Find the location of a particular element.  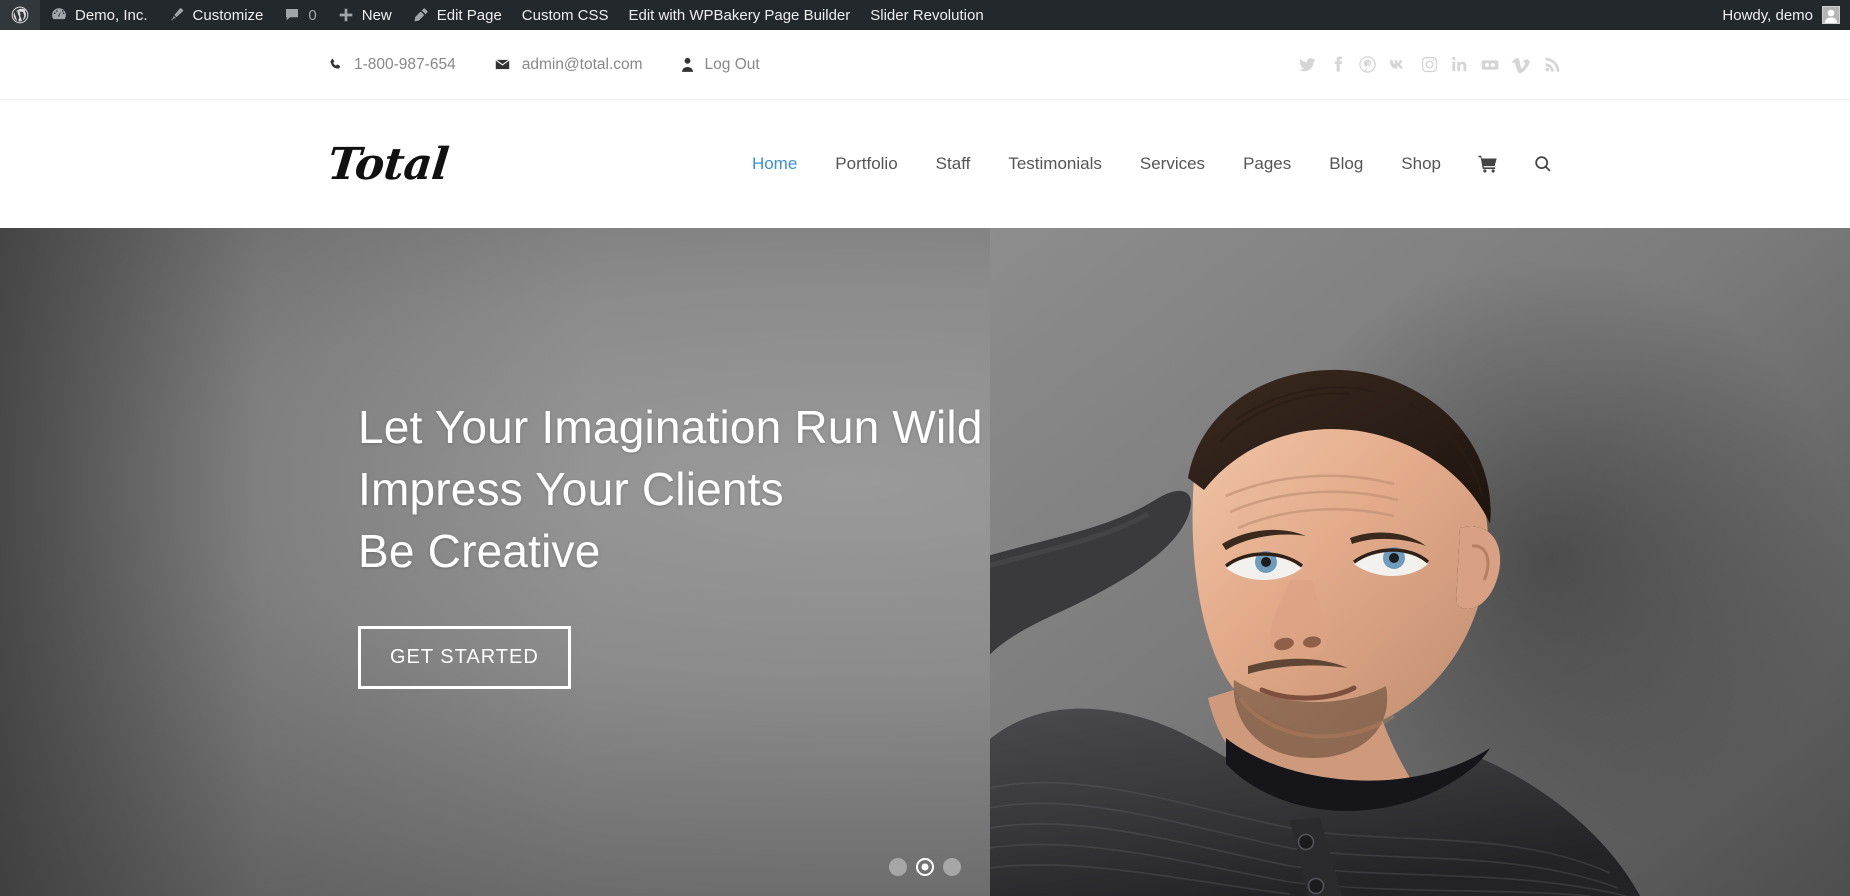

email-text: admin@total.com is located at coordinates (582, 64).